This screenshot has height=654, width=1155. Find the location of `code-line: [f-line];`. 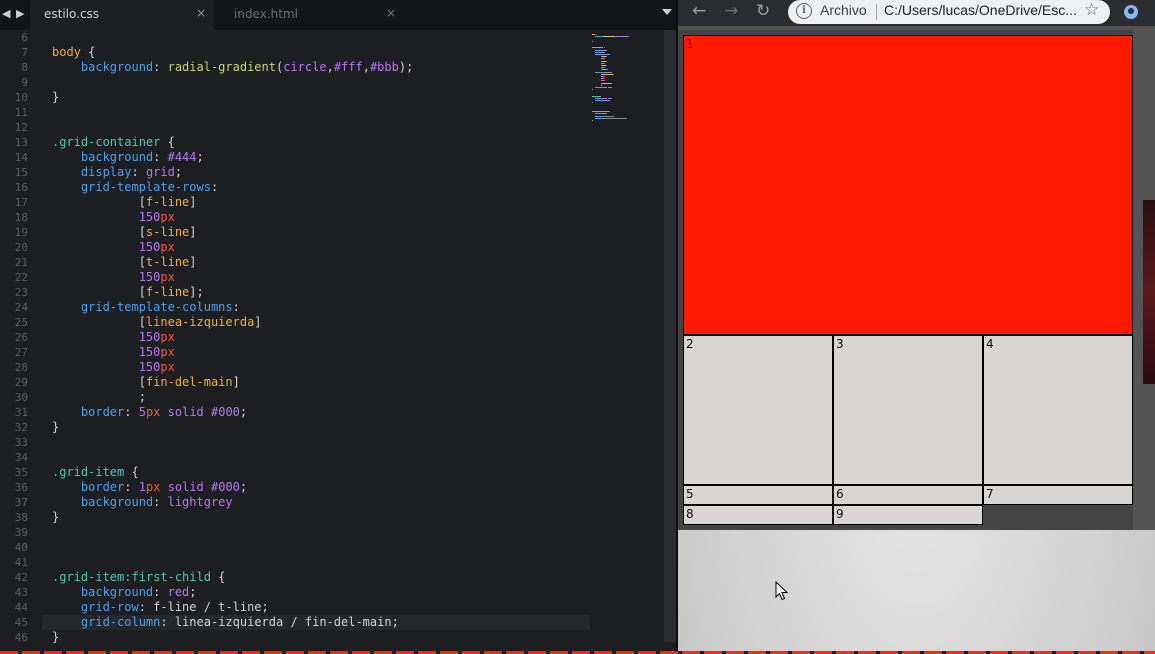

code-line: [f-line]; is located at coordinates (128, 292).